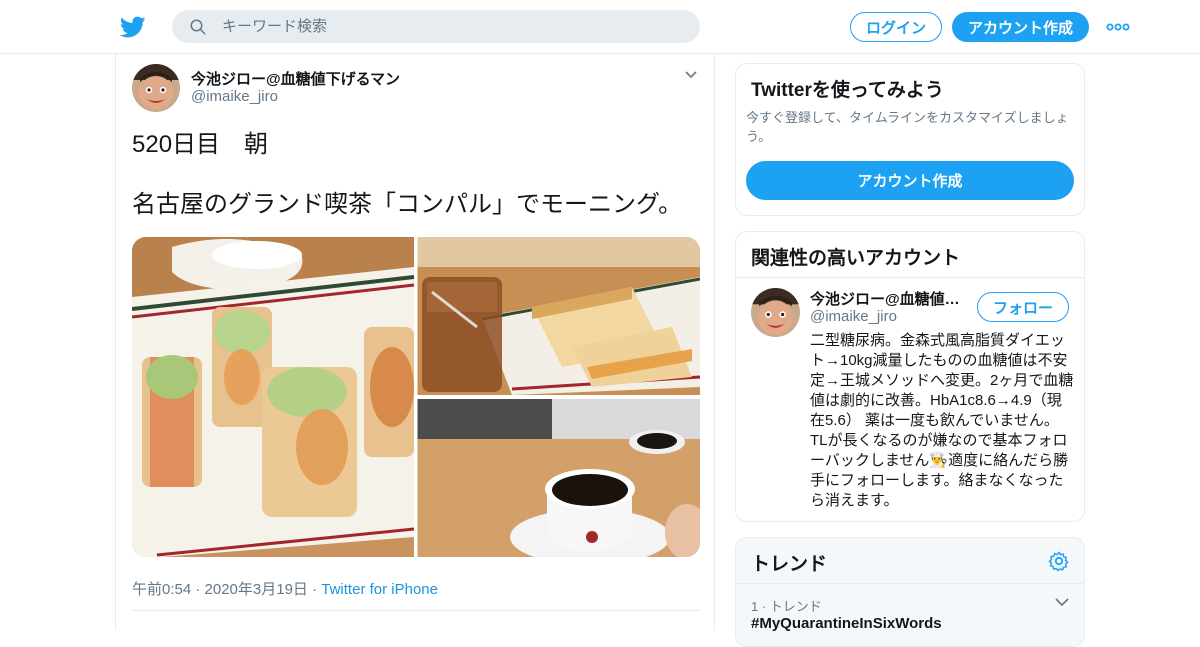 The width and height of the screenshot is (1200, 647). What do you see at coordinates (890, 298) in the screenshot?
I see `account-name: 今池ジロー@血糖値下げるマン` at bounding box center [890, 298].